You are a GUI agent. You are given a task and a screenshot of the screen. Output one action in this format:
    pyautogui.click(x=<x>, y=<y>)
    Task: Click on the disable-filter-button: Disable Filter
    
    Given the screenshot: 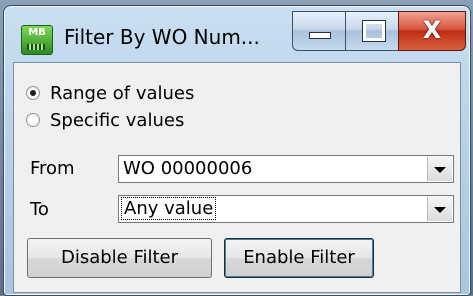 What is the action you would take?
    pyautogui.click(x=119, y=258)
    